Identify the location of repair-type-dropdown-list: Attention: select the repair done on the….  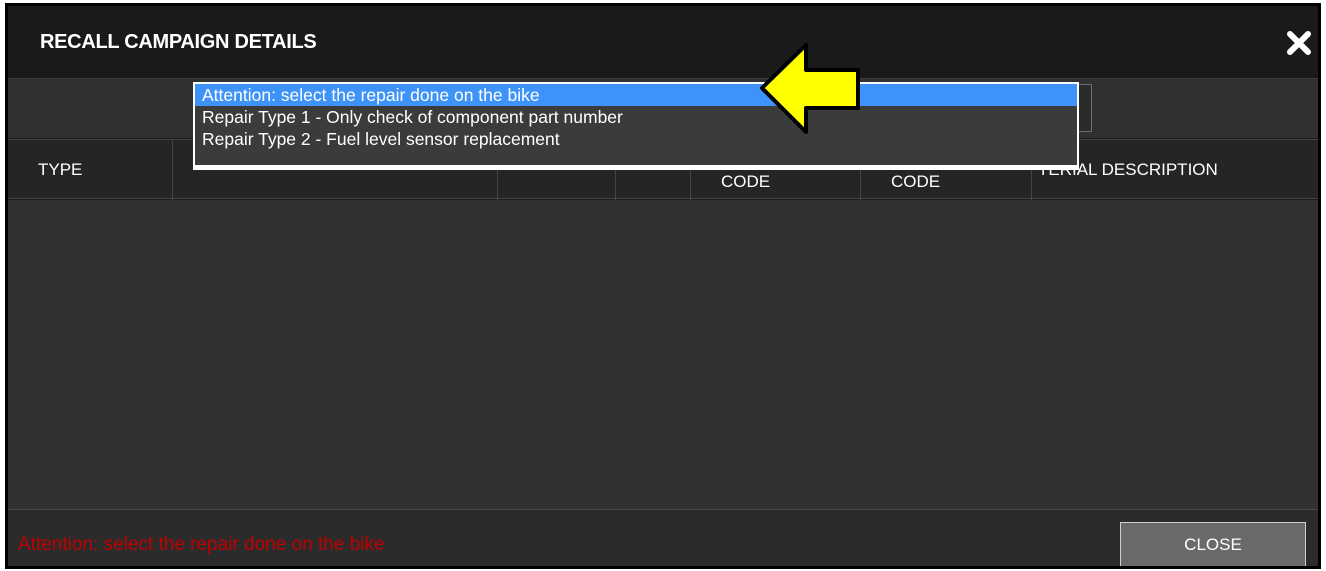
(636, 126).